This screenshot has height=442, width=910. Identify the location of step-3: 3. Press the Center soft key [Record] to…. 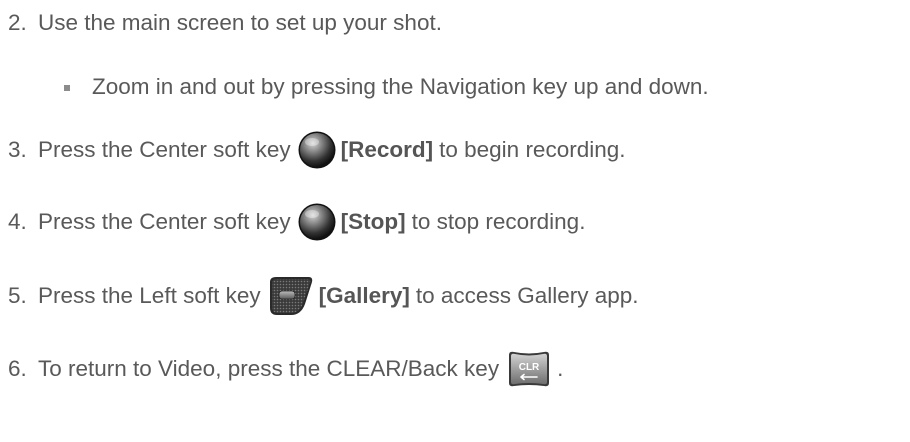
(317, 150).